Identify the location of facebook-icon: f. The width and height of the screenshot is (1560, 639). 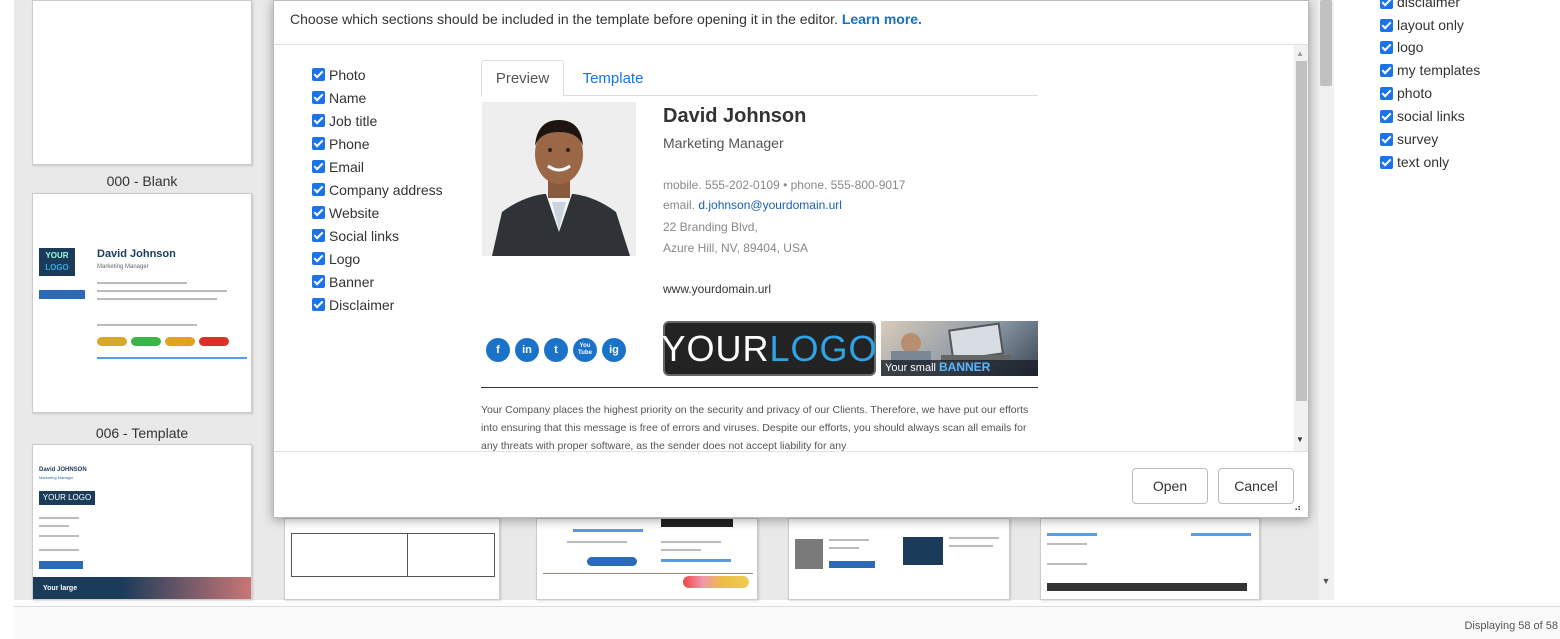
(498, 350).